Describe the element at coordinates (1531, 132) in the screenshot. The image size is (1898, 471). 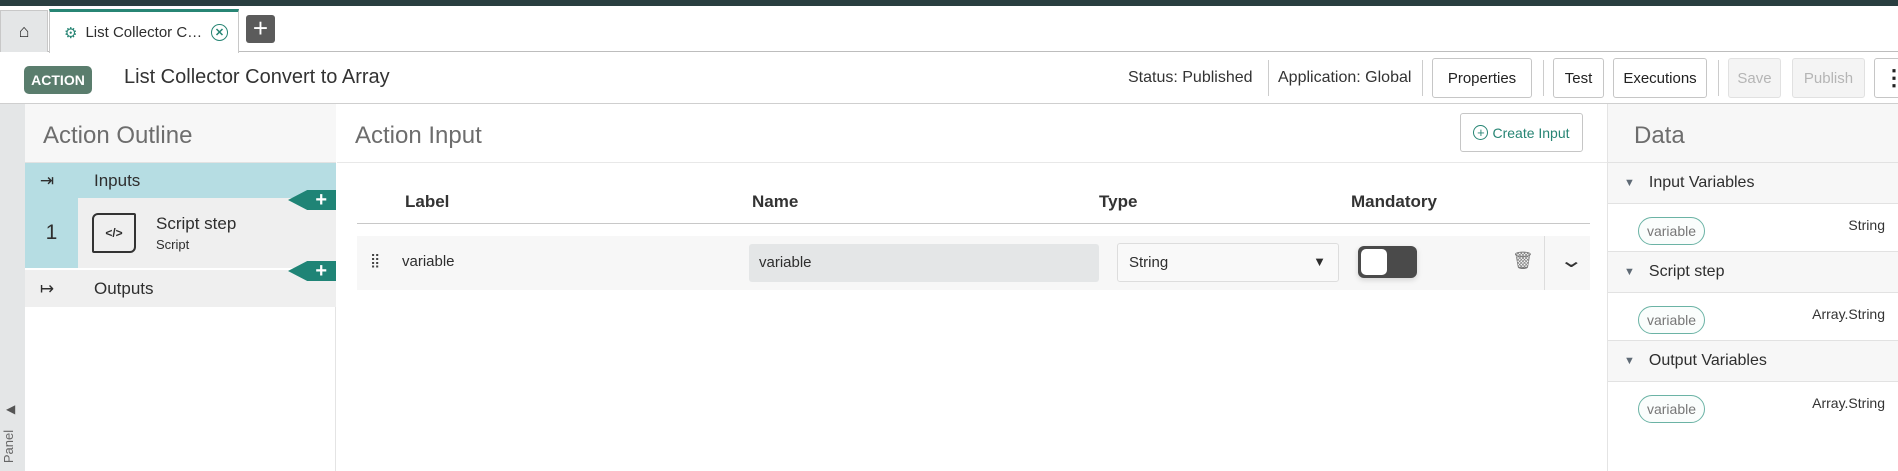
I see `create-input-label: Create Input` at that location.